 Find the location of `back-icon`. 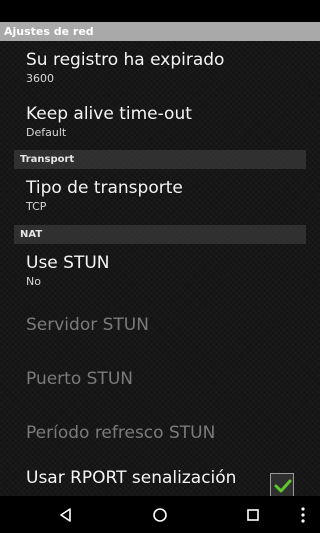

back-icon is located at coordinates (65, 514).